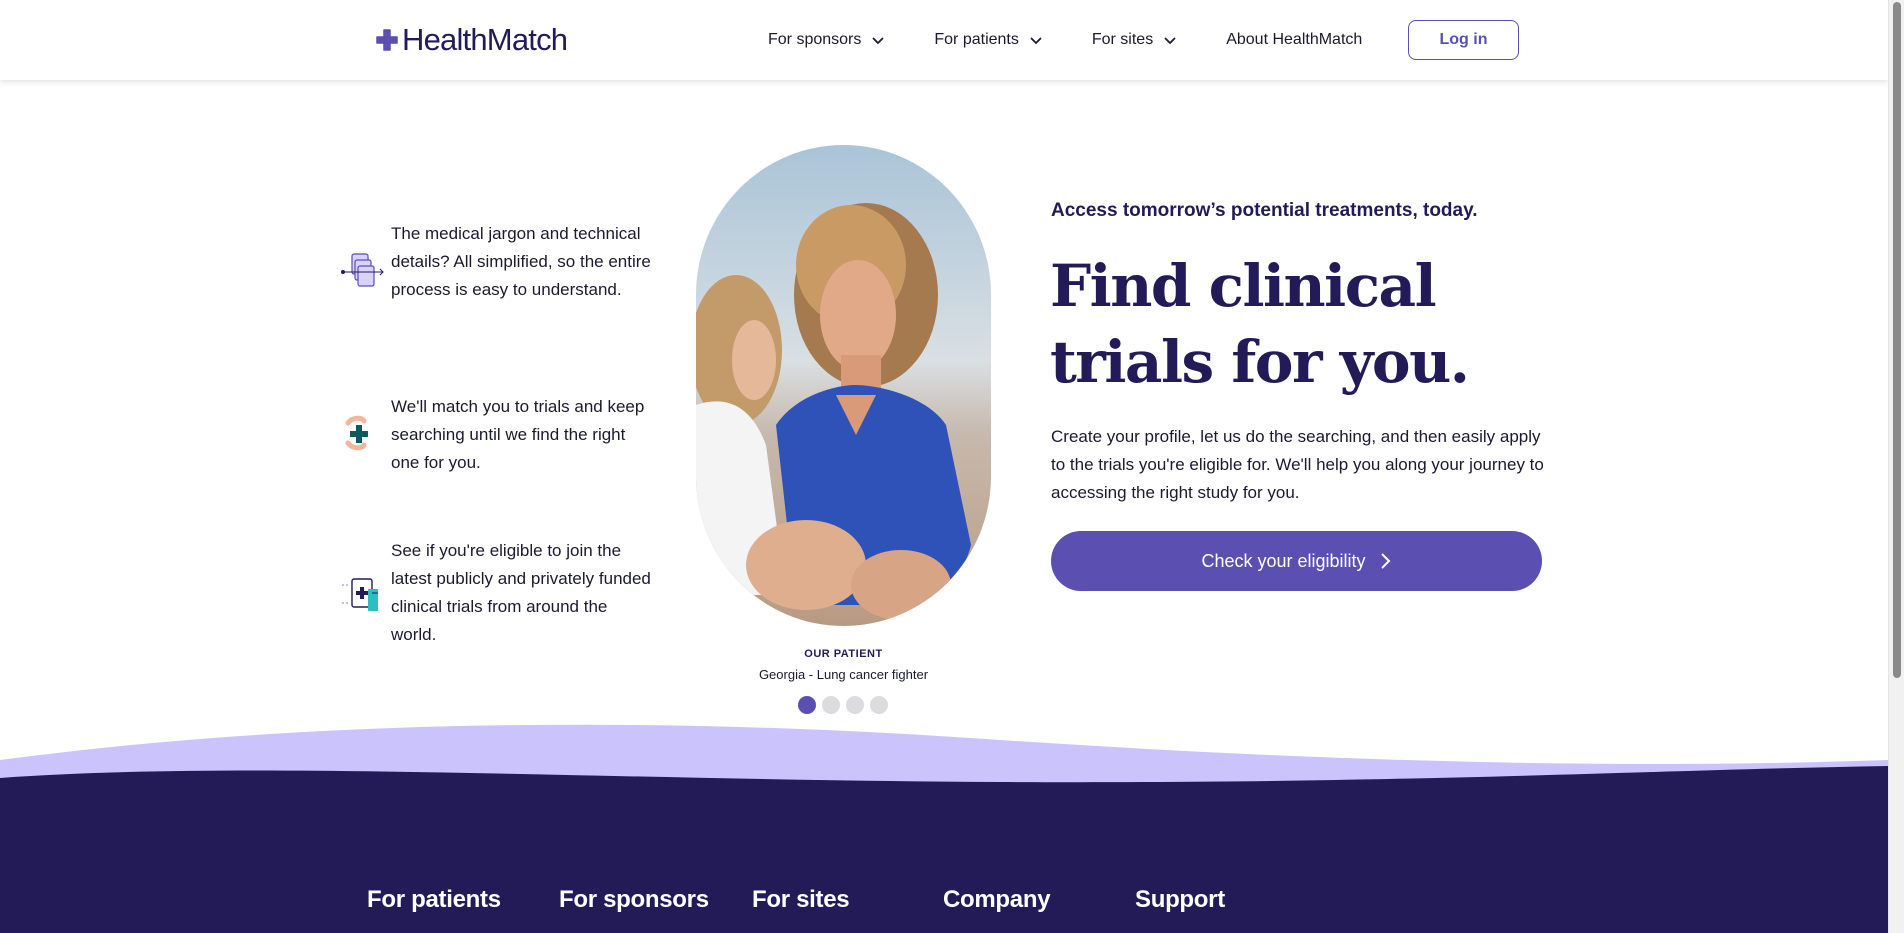 The height and width of the screenshot is (933, 1904). I want to click on check-eligibility-button: Check your eligibility, so click(1296, 561).